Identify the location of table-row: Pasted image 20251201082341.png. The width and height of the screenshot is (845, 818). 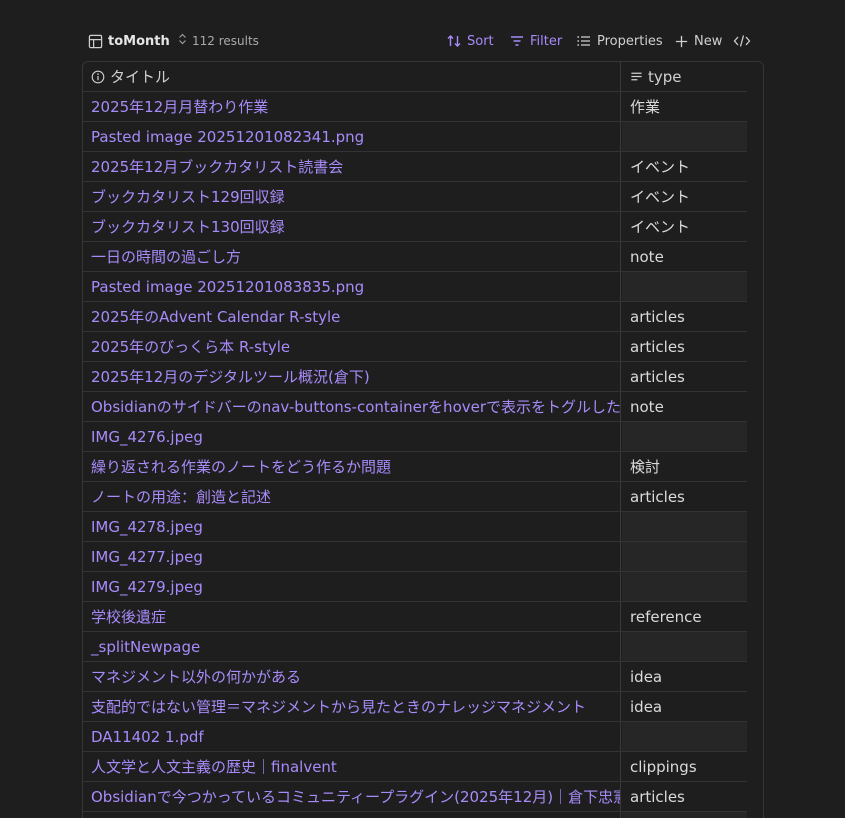
(423, 137).